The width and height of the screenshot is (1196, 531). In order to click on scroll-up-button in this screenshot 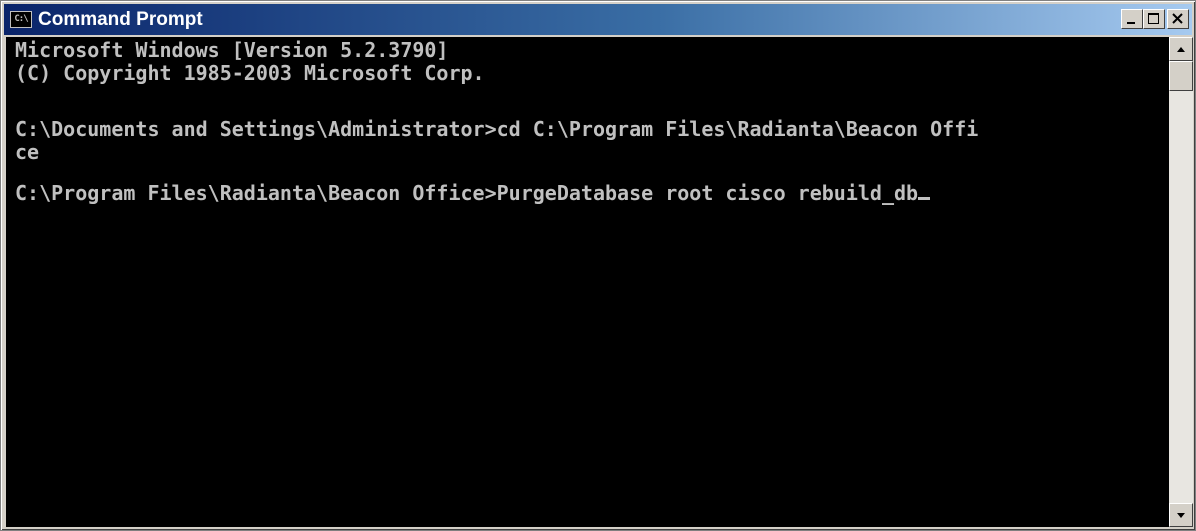, I will do `click(1181, 49)`.